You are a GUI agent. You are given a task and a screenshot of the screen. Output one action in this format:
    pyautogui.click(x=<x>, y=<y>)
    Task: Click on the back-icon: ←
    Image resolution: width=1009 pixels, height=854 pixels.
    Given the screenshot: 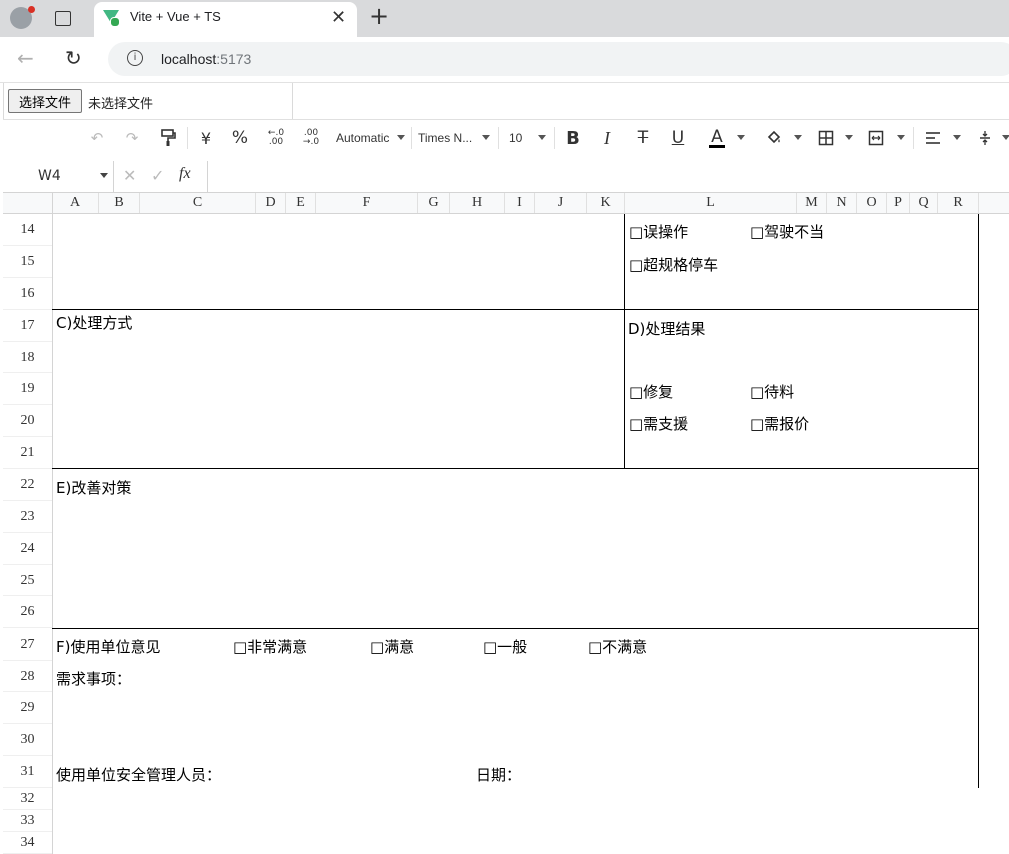 What is the action you would take?
    pyautogui.click(x=25, y=58)
    